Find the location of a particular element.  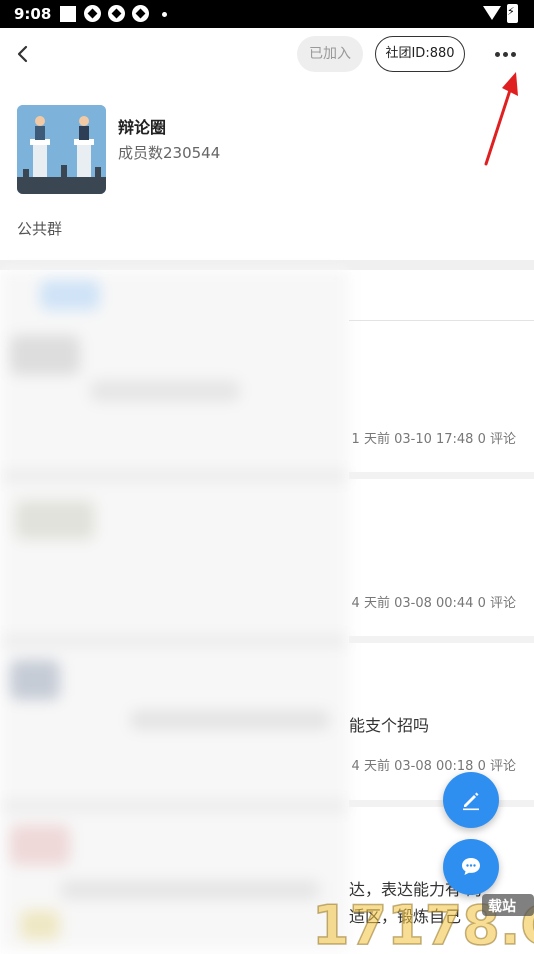

section-divider is located at coordinates (267, 265).